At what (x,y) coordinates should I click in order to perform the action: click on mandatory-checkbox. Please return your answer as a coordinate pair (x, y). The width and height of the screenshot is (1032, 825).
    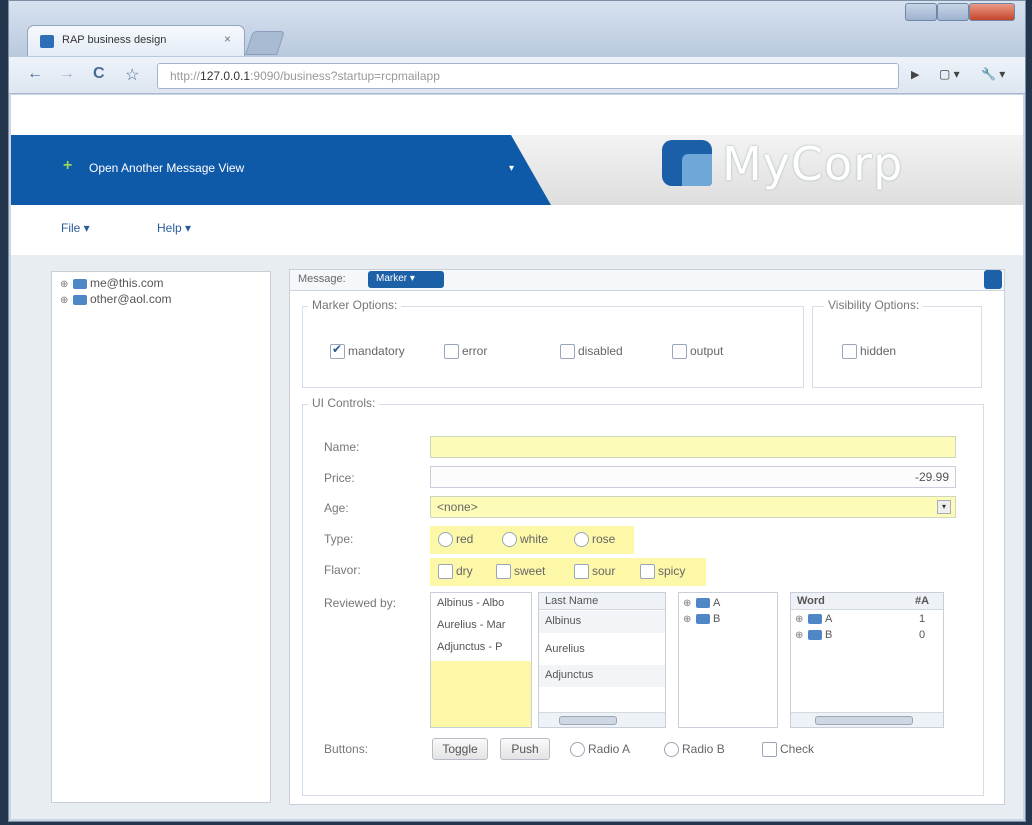
    Looking at the image, I should click on (337, 350).